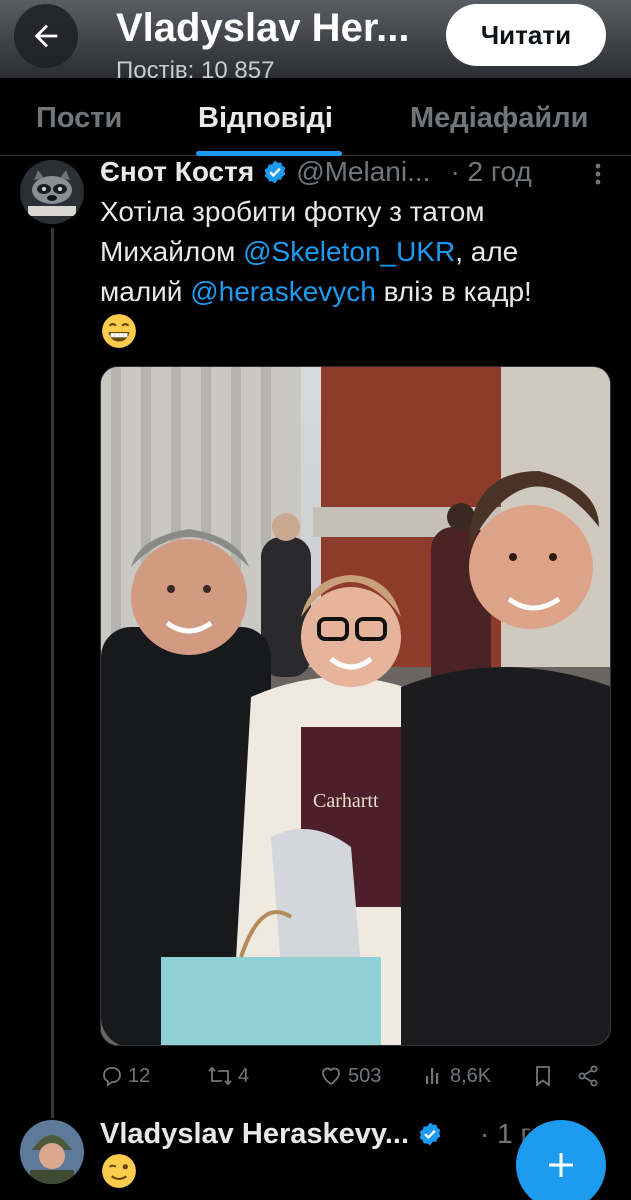 This screenshot has height=1200, width=631. Describe the element at coordinates (365, 1075) in the screenshot. I see `like-count: 503` at that location.